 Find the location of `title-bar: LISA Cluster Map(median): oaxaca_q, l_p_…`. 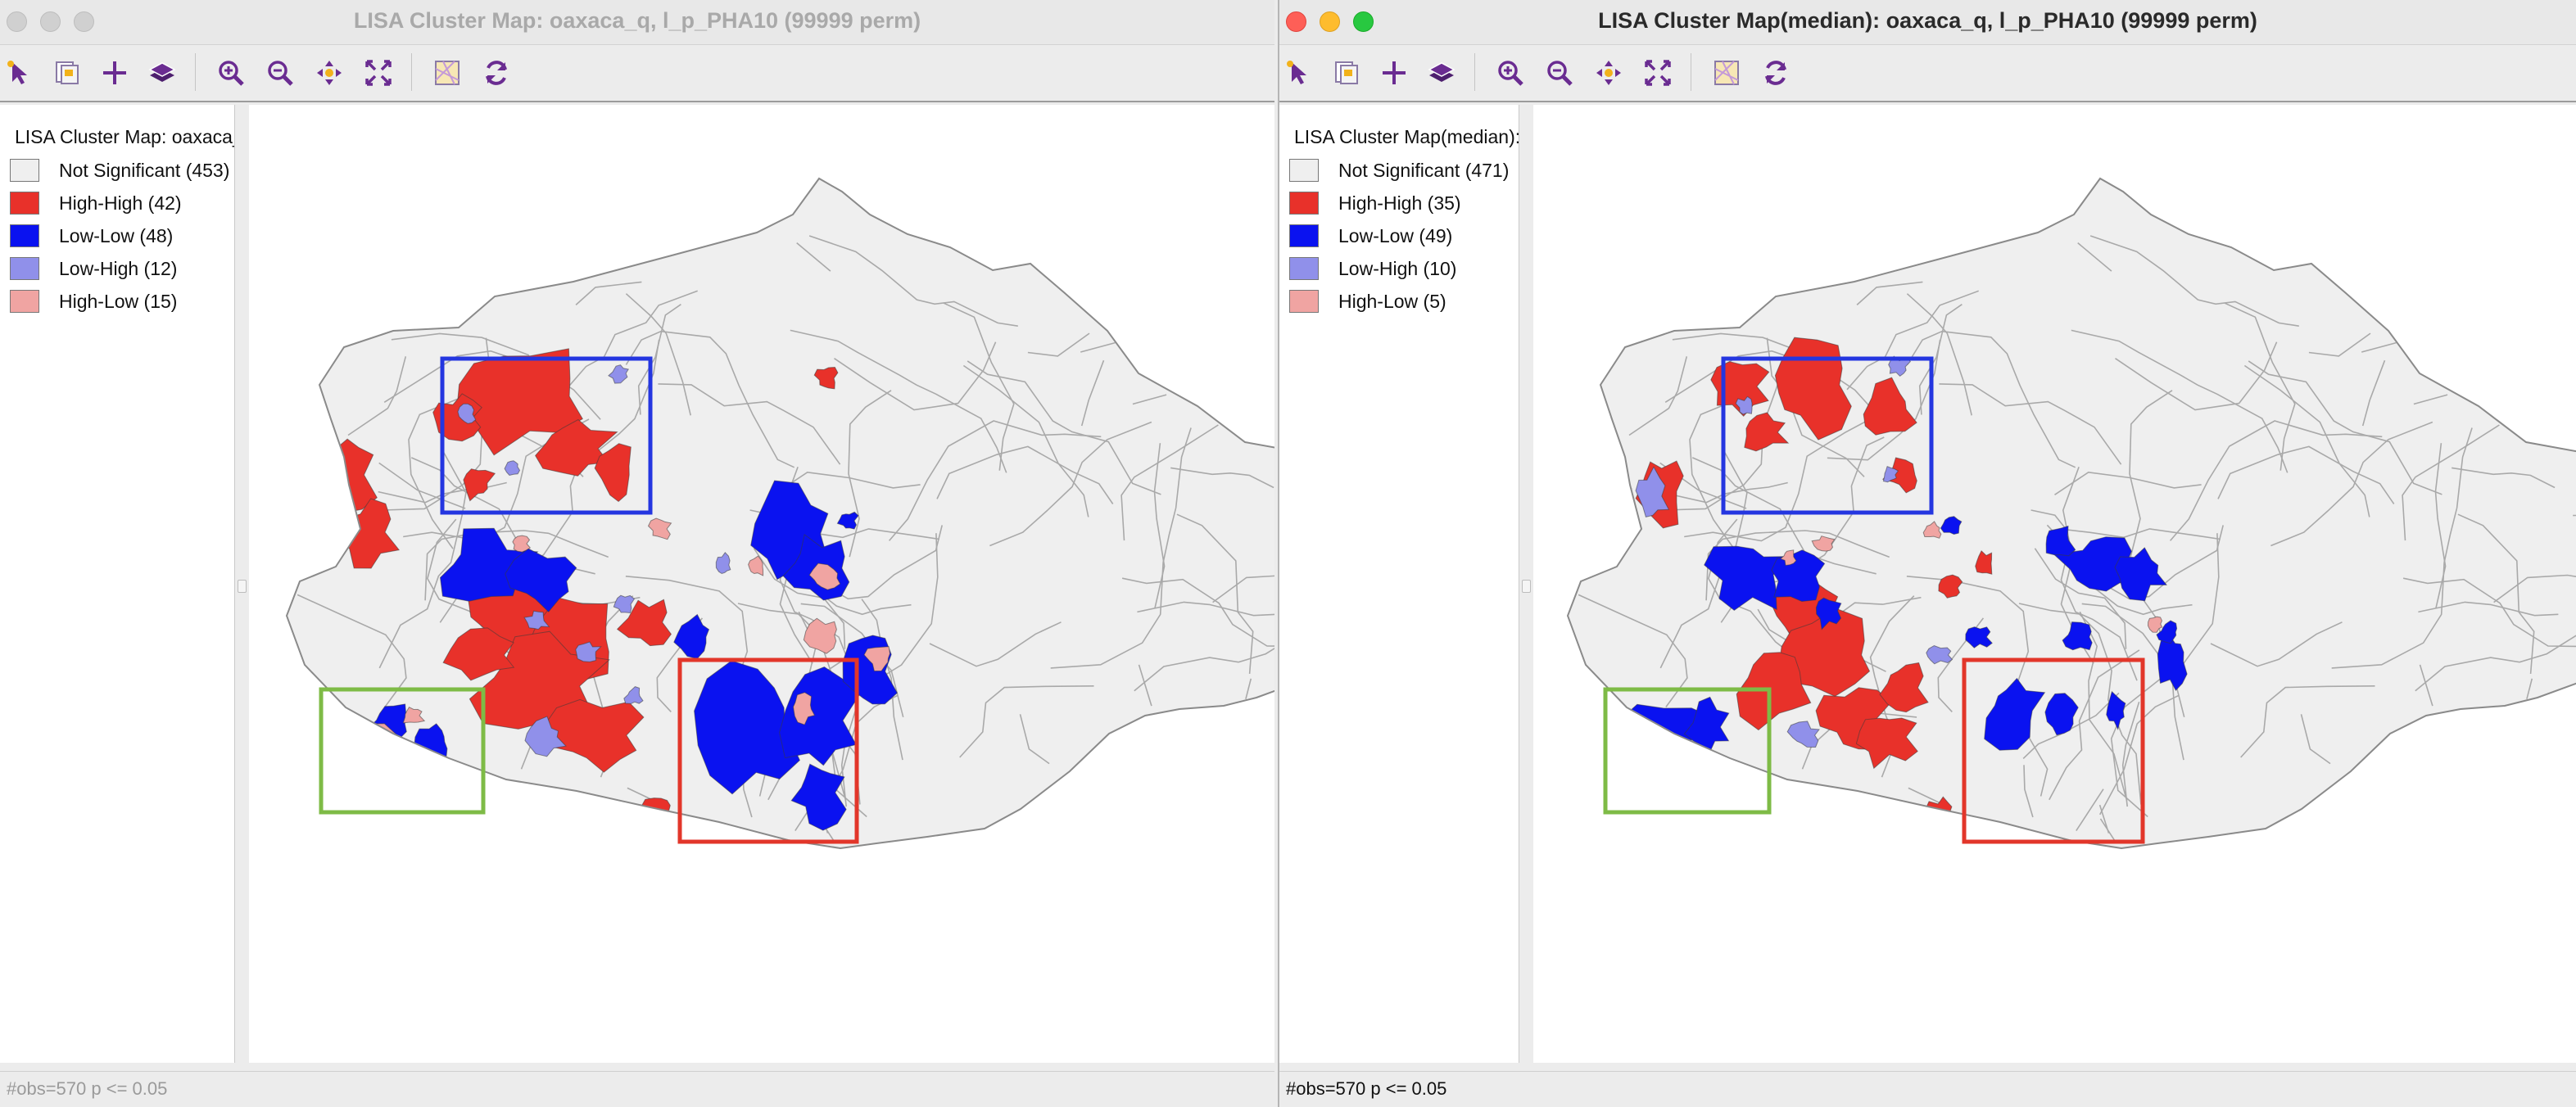

title-bar: LISA Cluster Map(median): oaxaca_q, l_p_… is located at coordinates (1927, 23).